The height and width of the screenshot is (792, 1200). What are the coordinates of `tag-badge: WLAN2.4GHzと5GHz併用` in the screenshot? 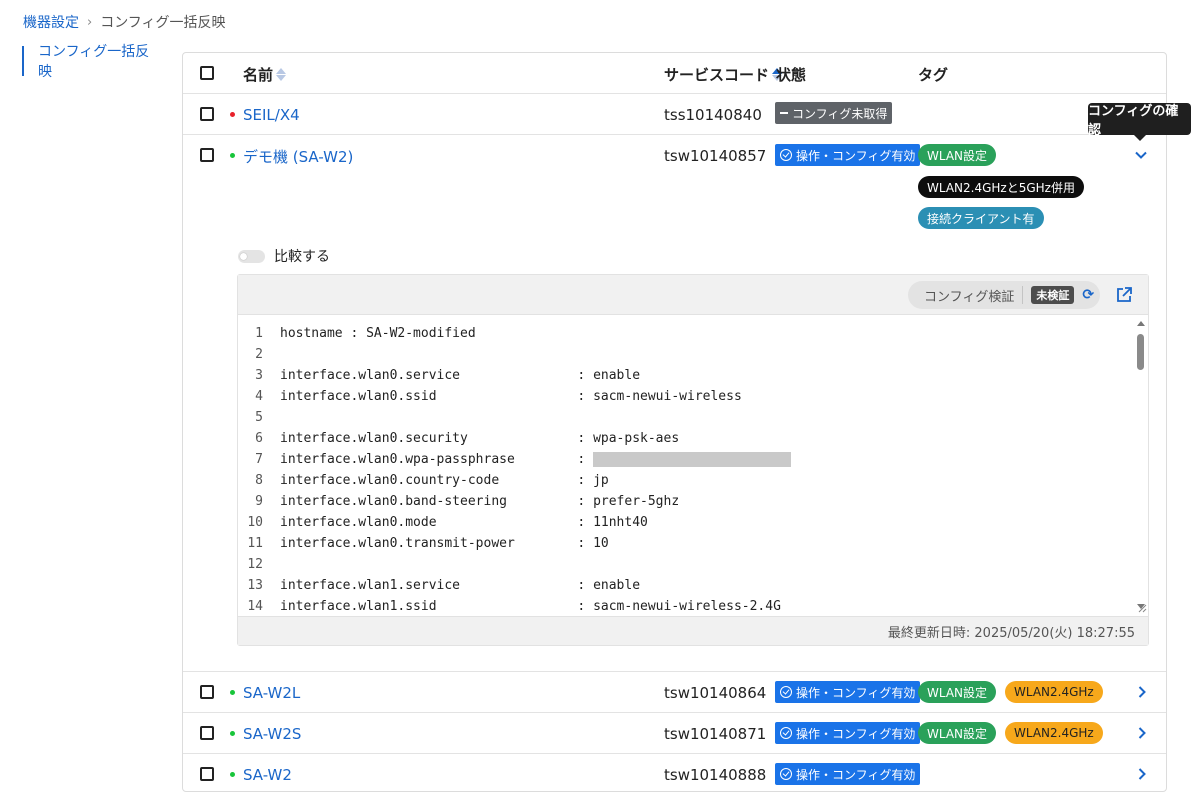 It's located at (1001, 187).